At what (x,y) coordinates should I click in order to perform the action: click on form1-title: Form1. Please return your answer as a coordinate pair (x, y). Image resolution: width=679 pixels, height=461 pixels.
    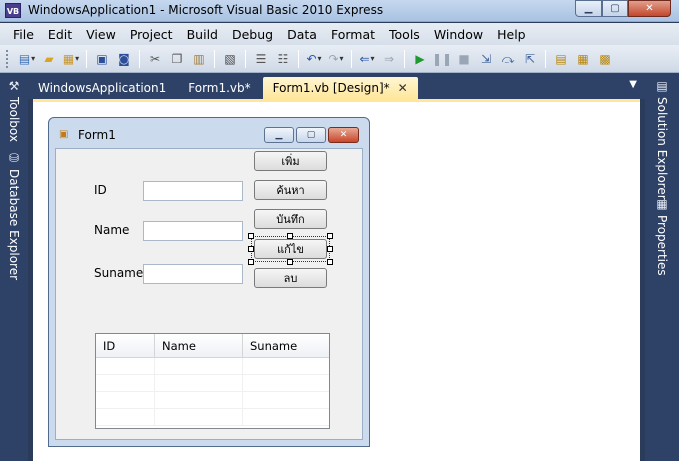
    Looking at the image, I should click on (97, 135).